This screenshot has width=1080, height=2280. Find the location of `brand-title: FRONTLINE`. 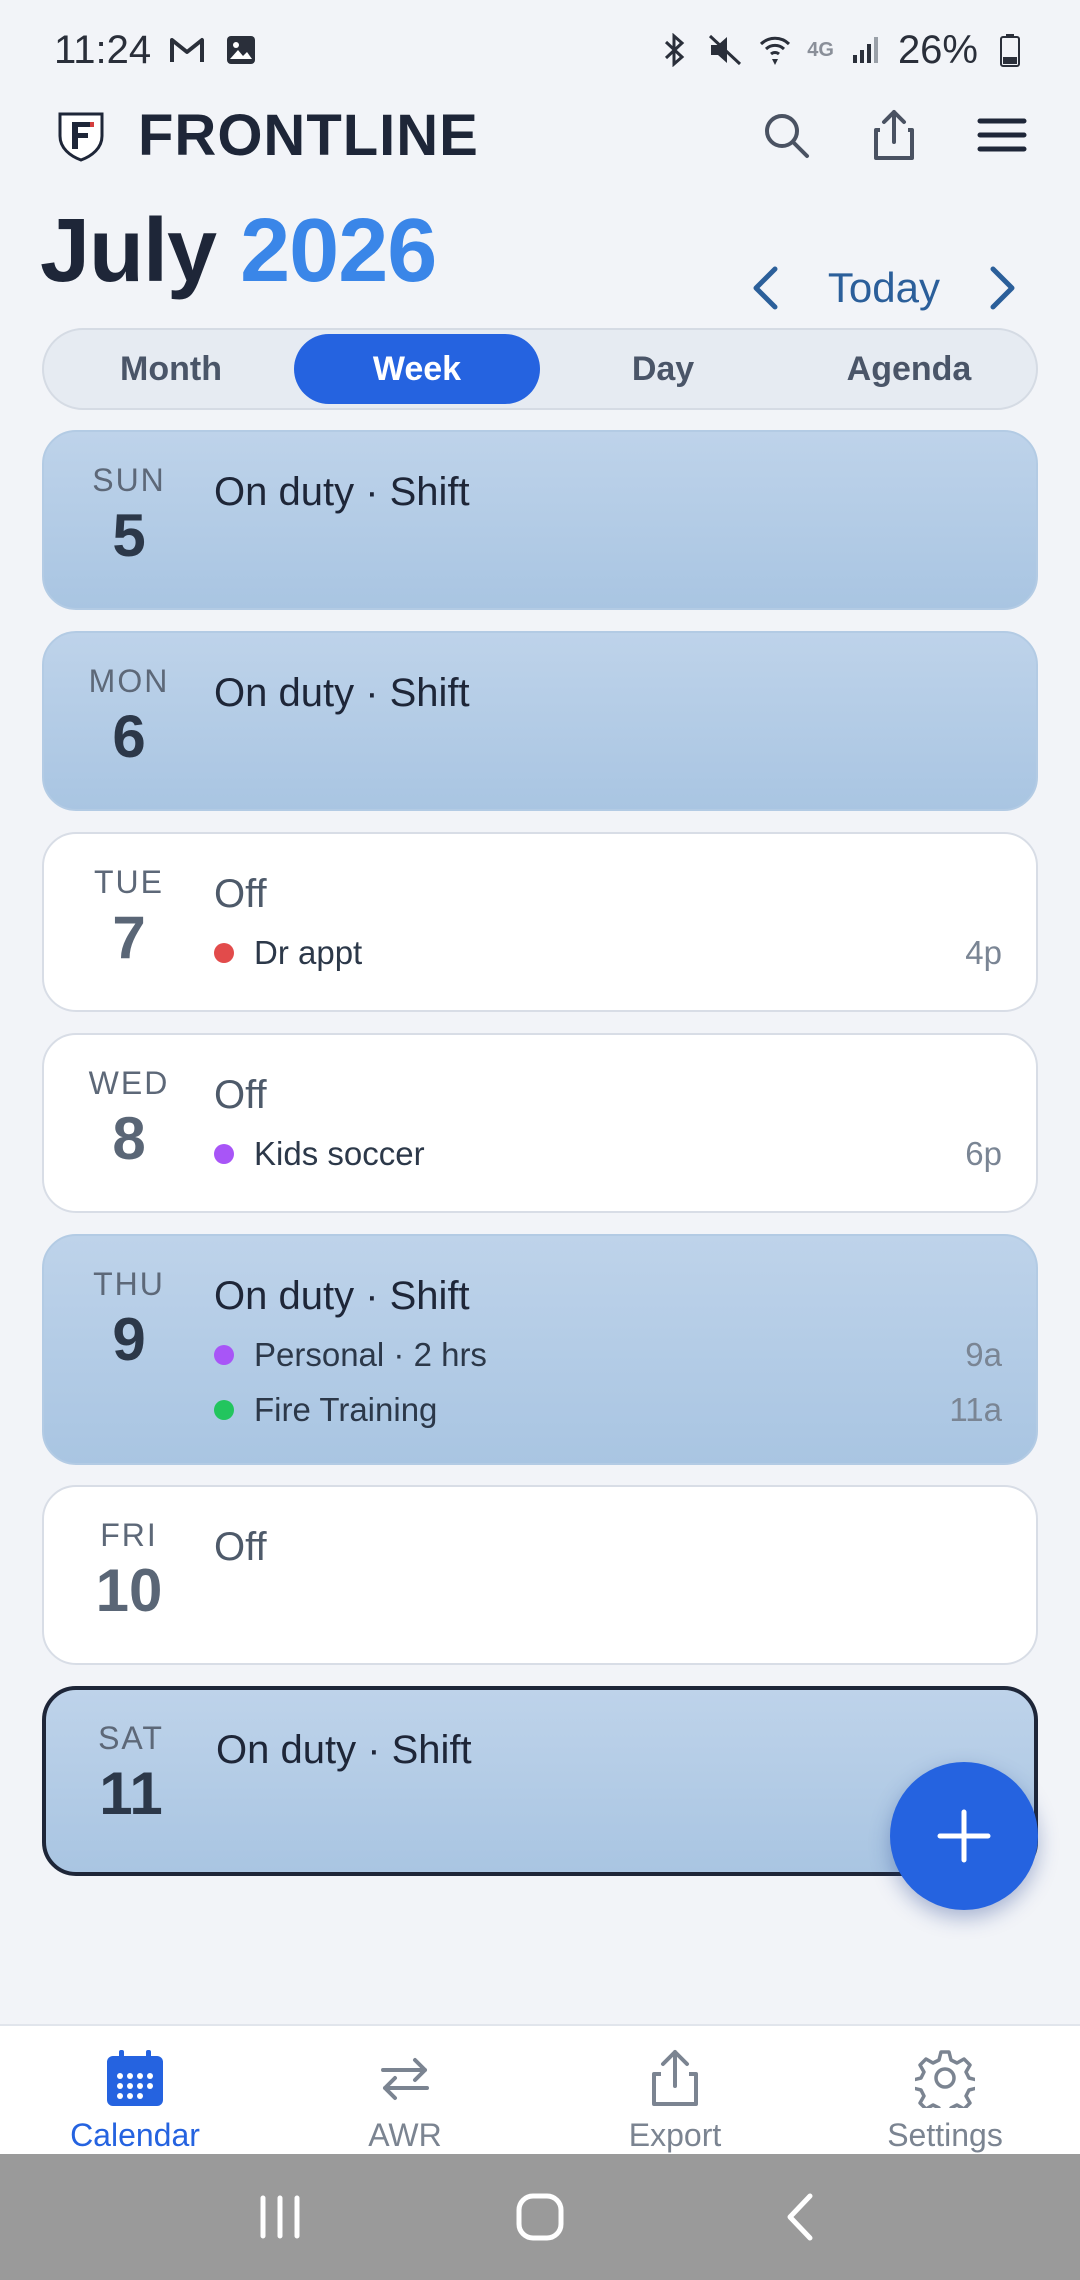

brand-title: FRONTLINE is located at coordinates (308, 135).